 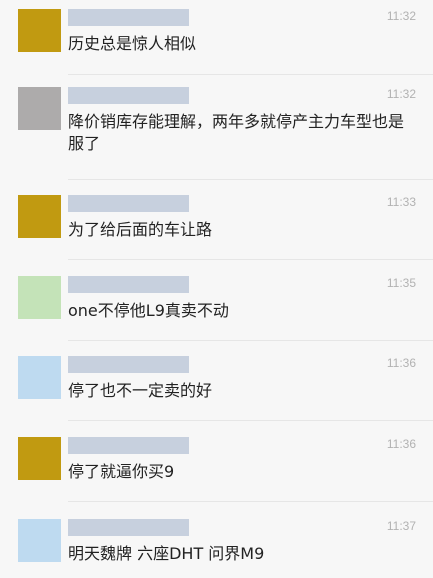 What do you see at coordinates (166, 553) in the screenshot?
I see `comment-text: 明天魏牌 六座DHT 问界M9` at bounding box center [166, 553].